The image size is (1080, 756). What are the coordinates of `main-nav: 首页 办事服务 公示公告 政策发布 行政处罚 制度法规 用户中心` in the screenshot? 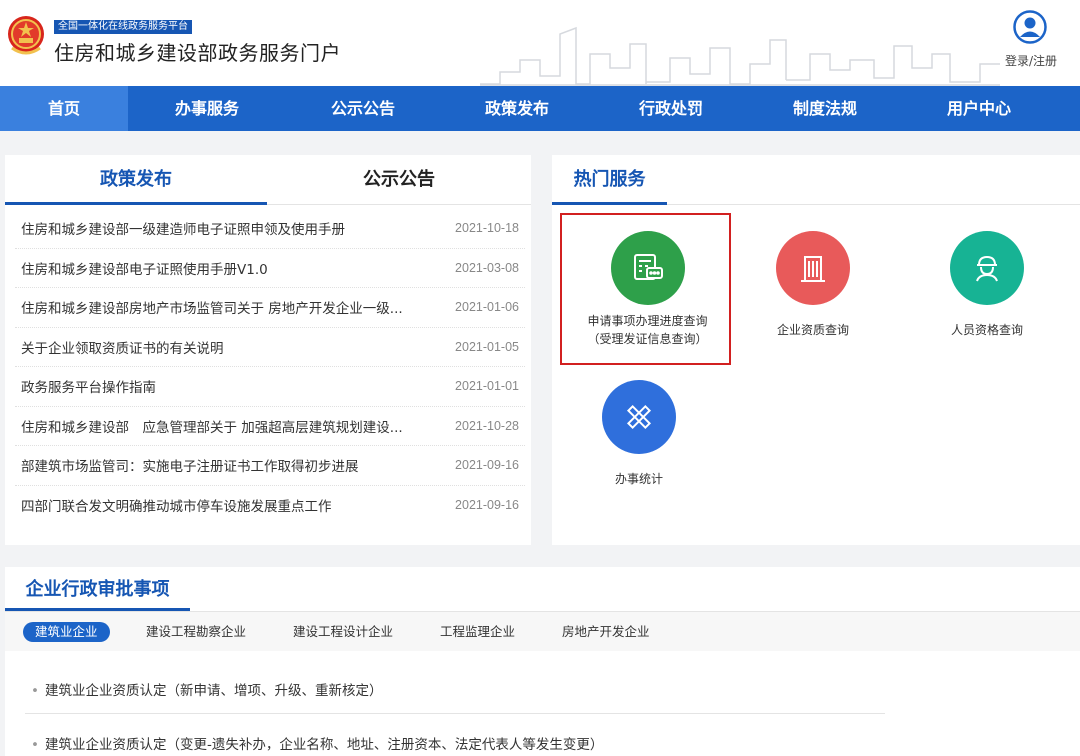 It's located at (540, 108).